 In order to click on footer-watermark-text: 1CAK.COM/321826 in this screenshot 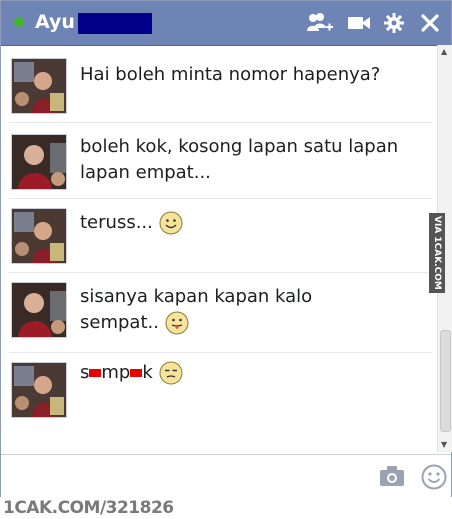, I will do `click(88, 508)`.